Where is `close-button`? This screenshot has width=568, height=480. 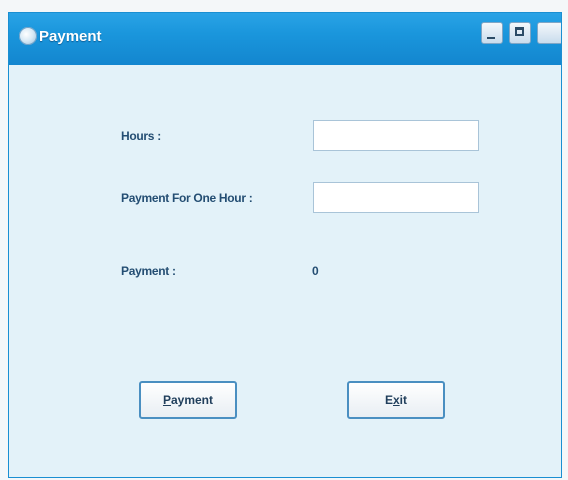
close-button is located at coordinates (549, 33).